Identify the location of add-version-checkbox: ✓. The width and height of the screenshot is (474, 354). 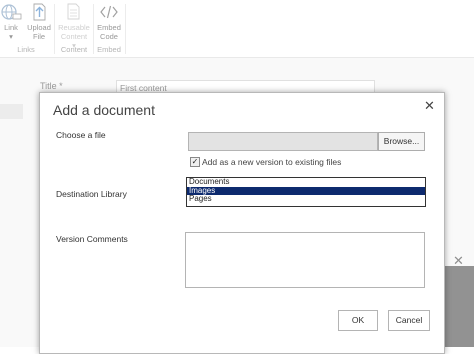
(195, 162).